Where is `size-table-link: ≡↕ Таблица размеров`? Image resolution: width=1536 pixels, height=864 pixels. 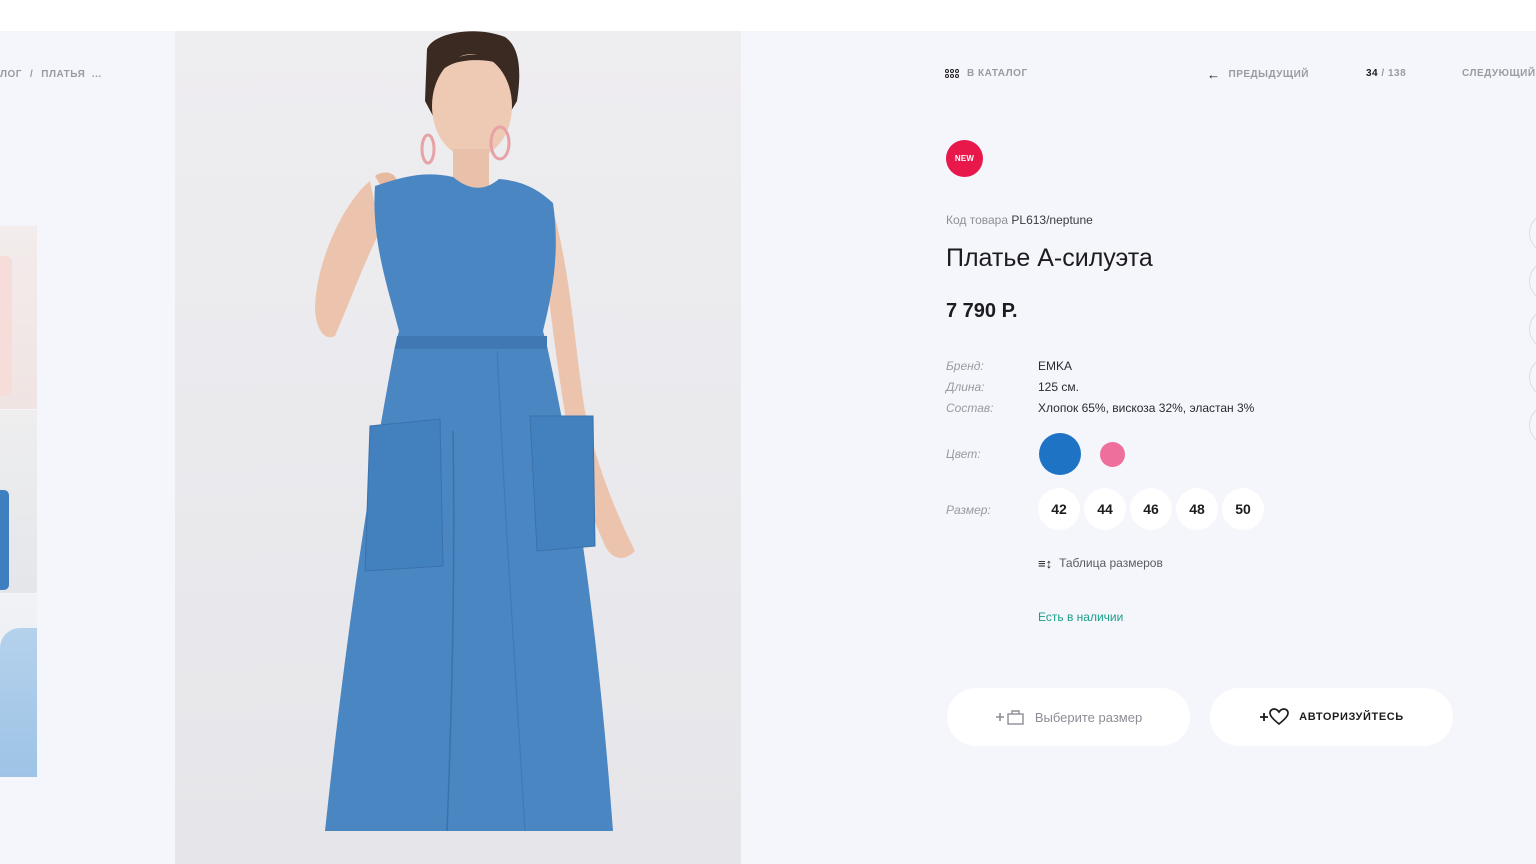
size-table-link: ≡↕ Таблица размеров is located at coordinates (1100, 563).